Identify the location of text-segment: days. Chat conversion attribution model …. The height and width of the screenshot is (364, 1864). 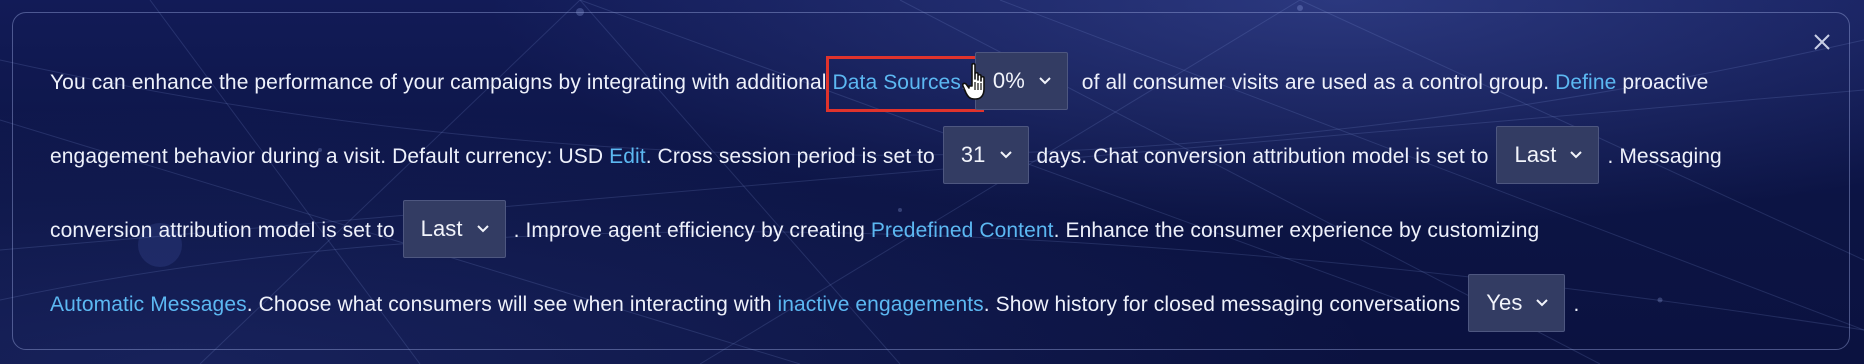
(1262, 156).